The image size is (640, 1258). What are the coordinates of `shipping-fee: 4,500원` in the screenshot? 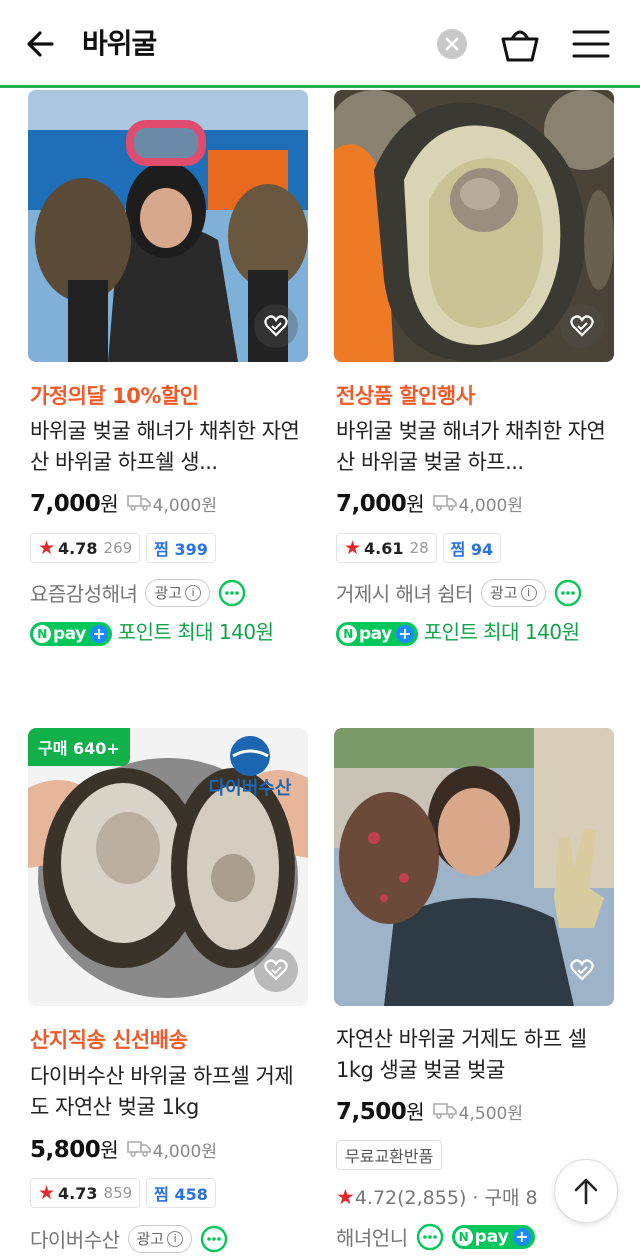 It's located at (490, 1114).